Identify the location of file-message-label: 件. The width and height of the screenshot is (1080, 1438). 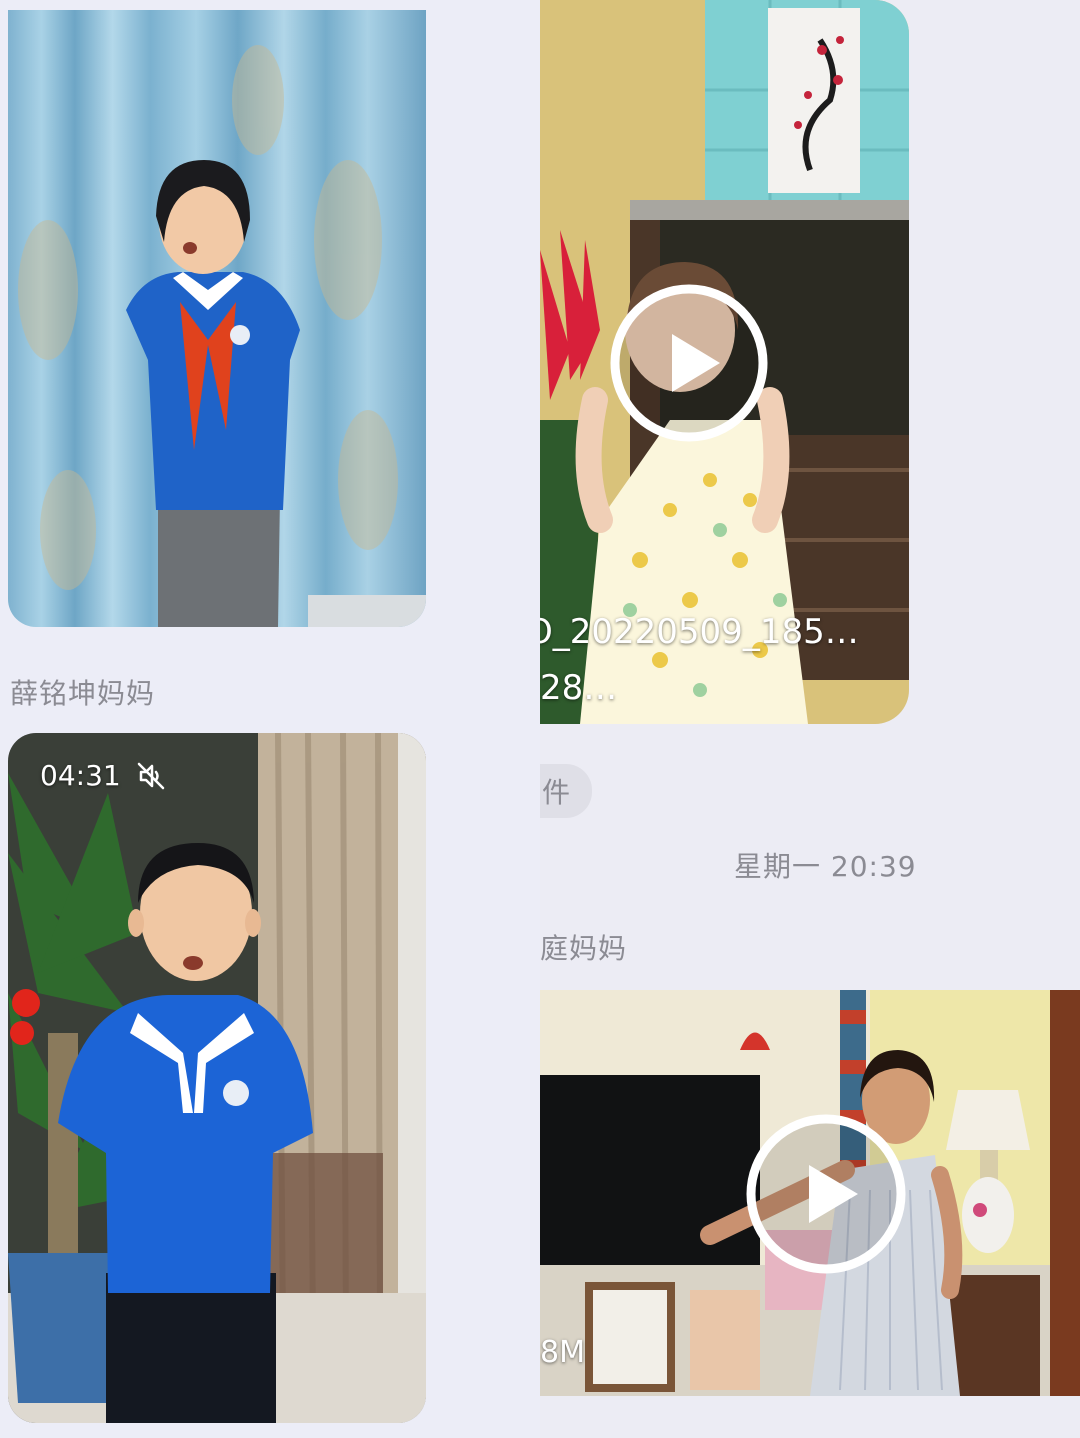
(556, 792).